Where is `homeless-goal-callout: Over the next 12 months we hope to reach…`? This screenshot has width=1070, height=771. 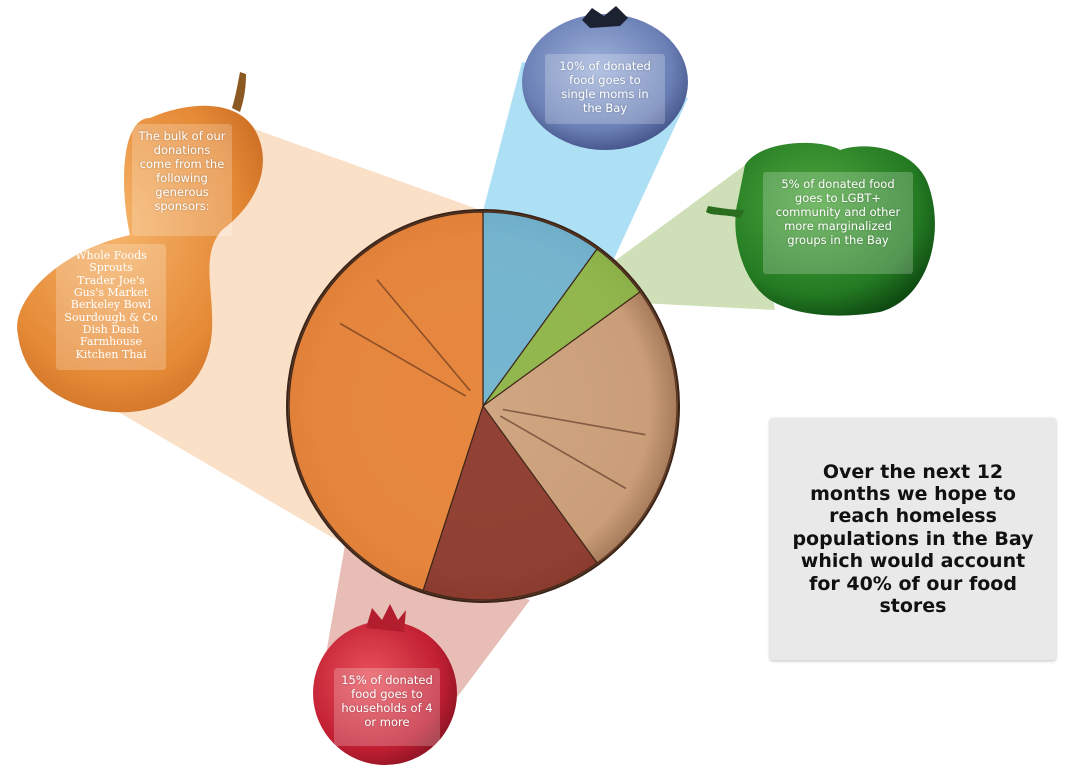
homeless-goal-callout: Over the next 12 months we hope to reach… is located at coordinates (913, 539).